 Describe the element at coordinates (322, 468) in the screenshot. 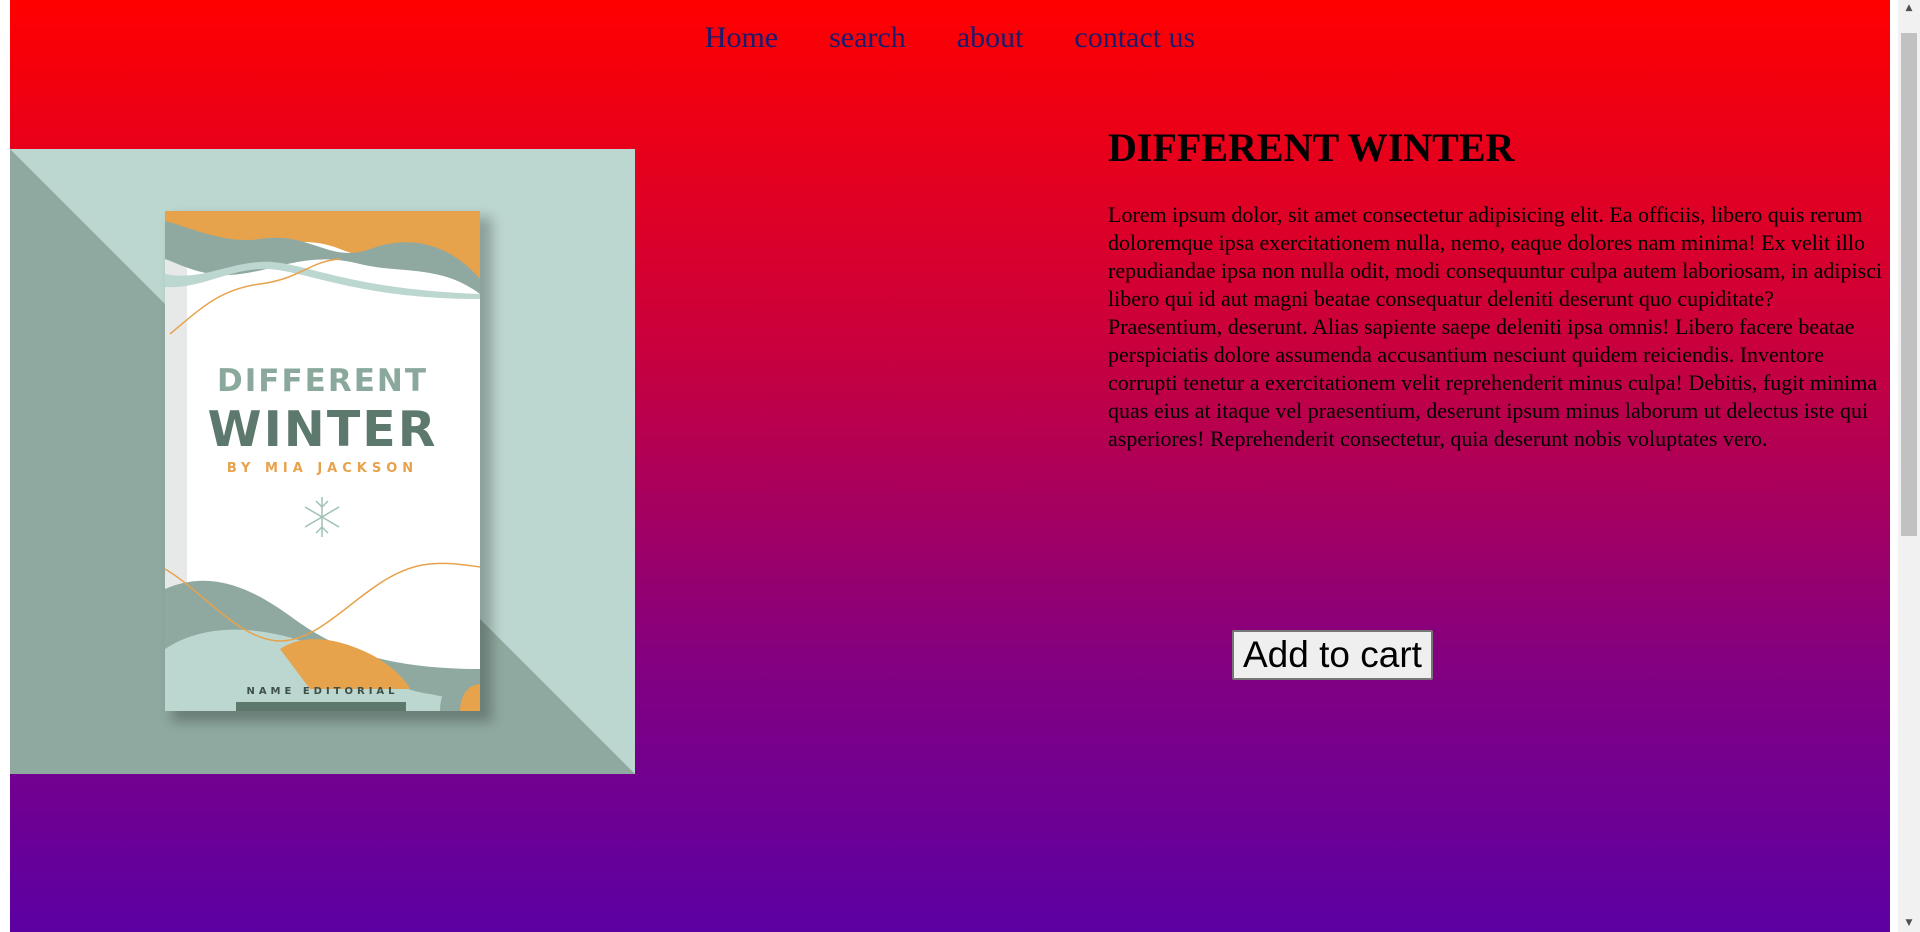

I see `cover-author: BY MIA JACKSON` at that location.